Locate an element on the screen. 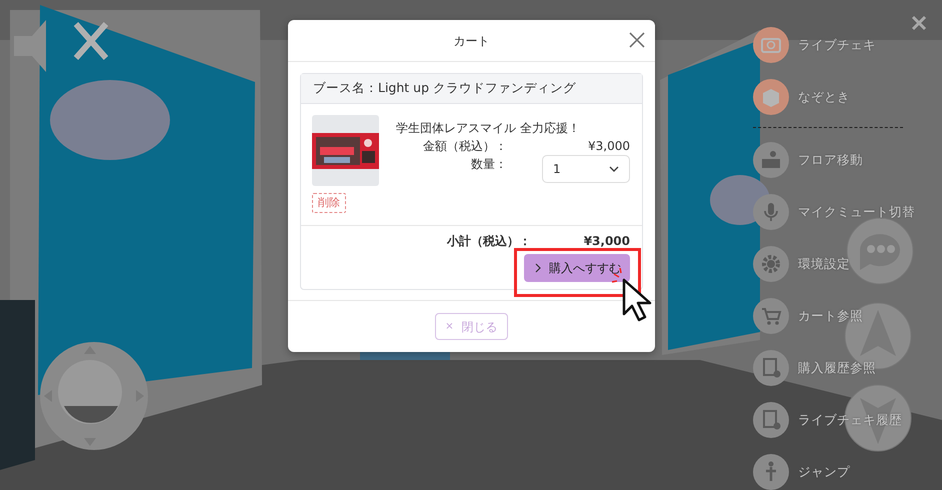 Image resolution: width=942 pixels, height=490 pixels. menu-label: ジャンプ is located at coordinates (824, 471).